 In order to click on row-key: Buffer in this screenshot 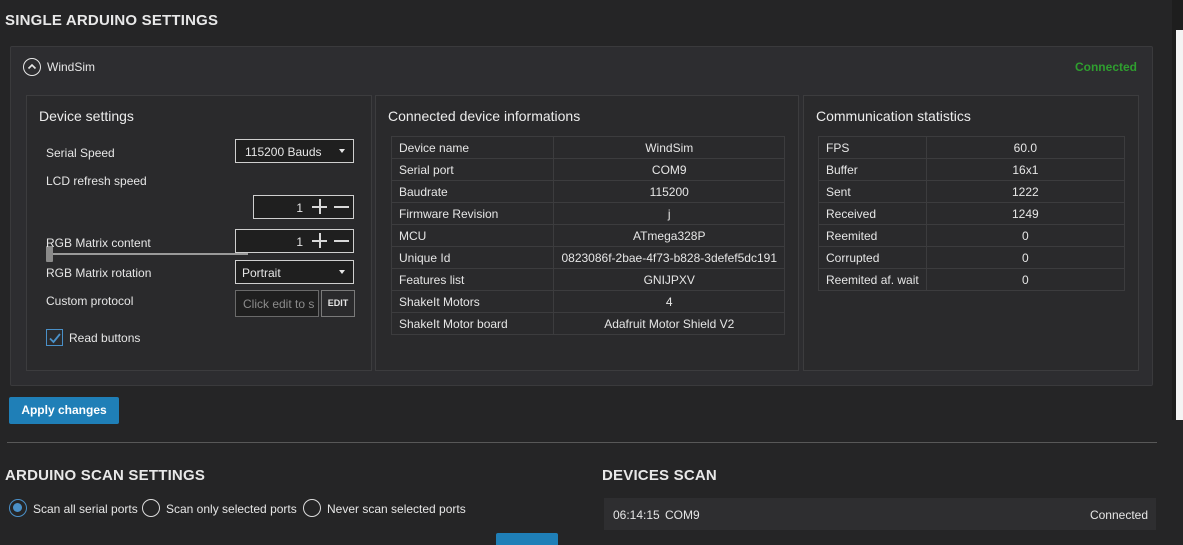, I will do `click(872, 169)`.